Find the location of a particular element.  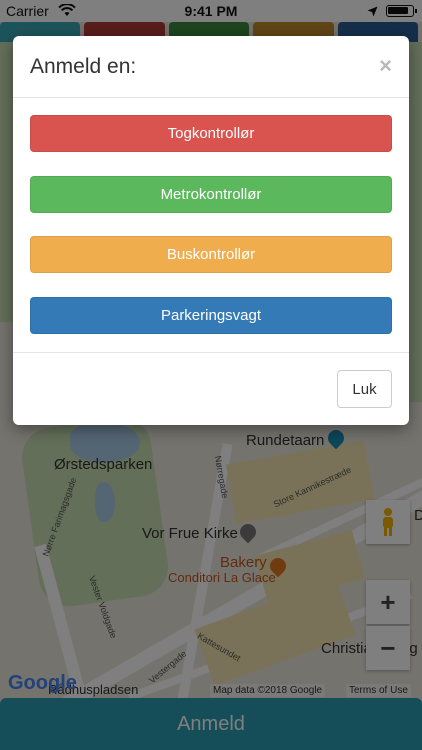

parkeringsvagt-button: Parkeringsvagt is located at coordinates (211, 315).